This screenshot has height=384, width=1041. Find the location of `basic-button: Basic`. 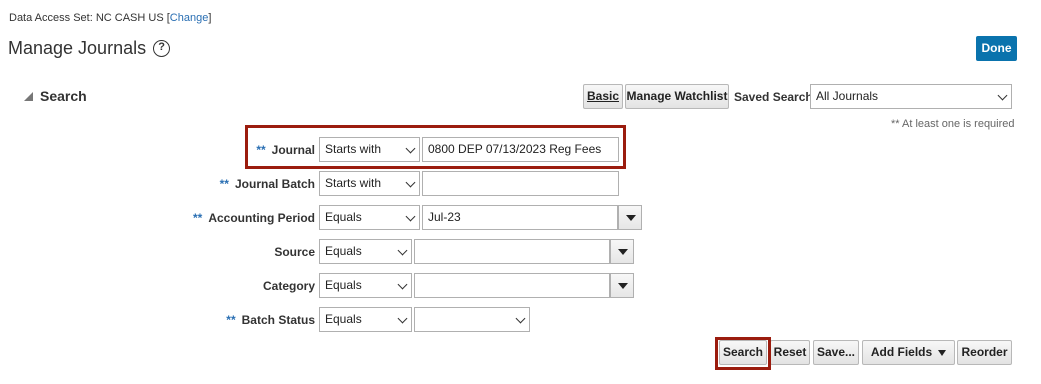

basic-button: Basic is located at coordinates (603, 96).